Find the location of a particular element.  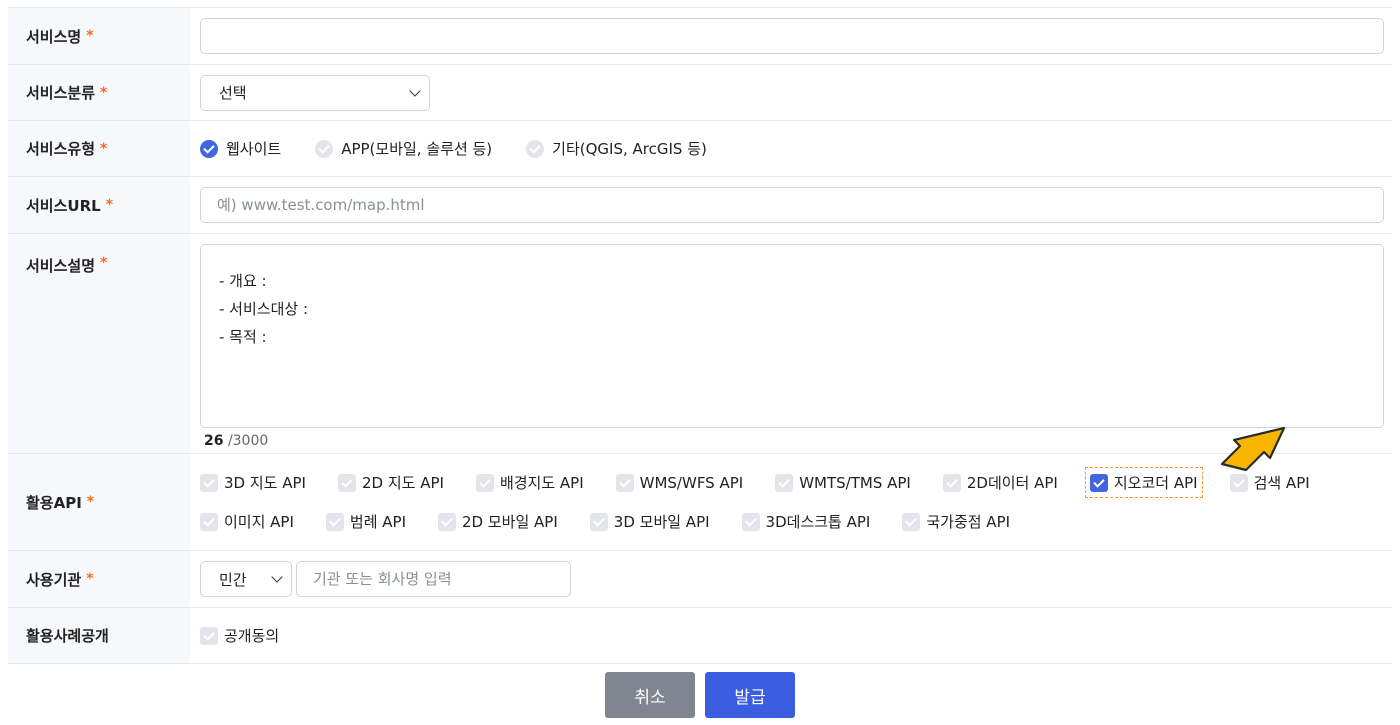

label-category: 서비스분류 * is located at coordinates (99, 92).